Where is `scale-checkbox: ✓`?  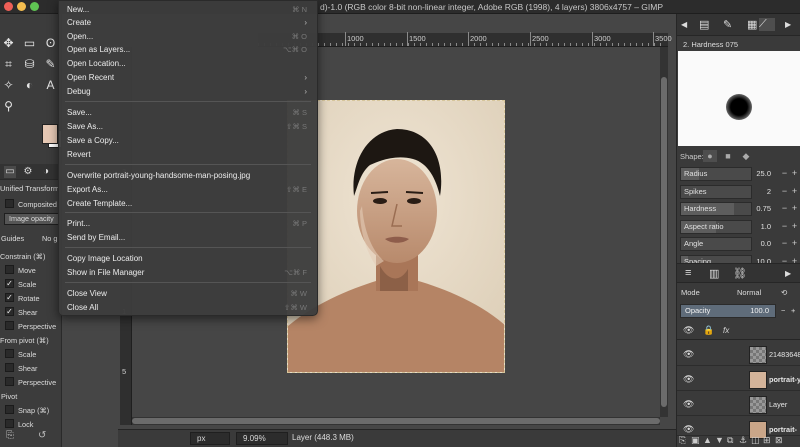 scale-checkbox: ✓ is located at coordinates (9, 283).